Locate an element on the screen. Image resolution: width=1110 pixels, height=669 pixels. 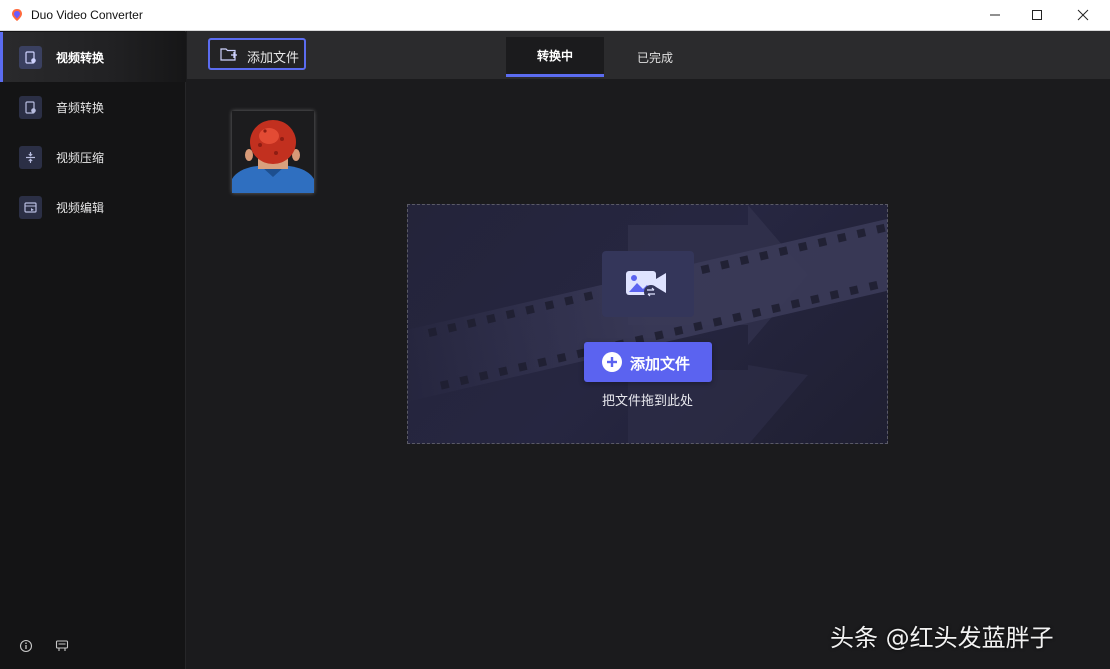
add-folder-icon is located at coordinates (228, 54).